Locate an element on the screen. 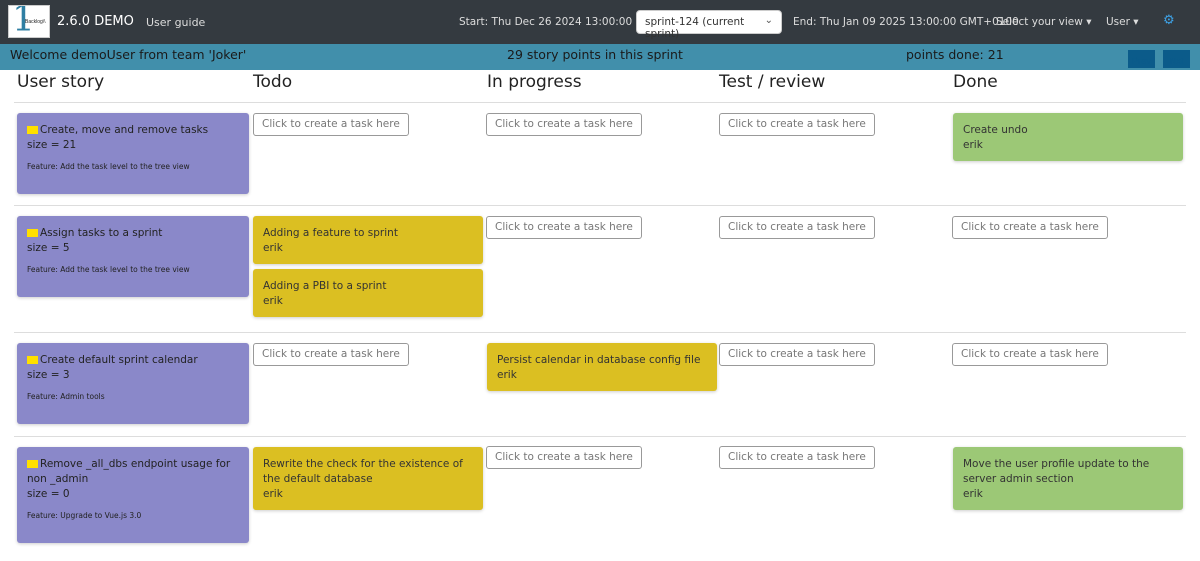 The image size is (1200, 561). logo-text: Backlog\\ is located at coordinates (35, 22).